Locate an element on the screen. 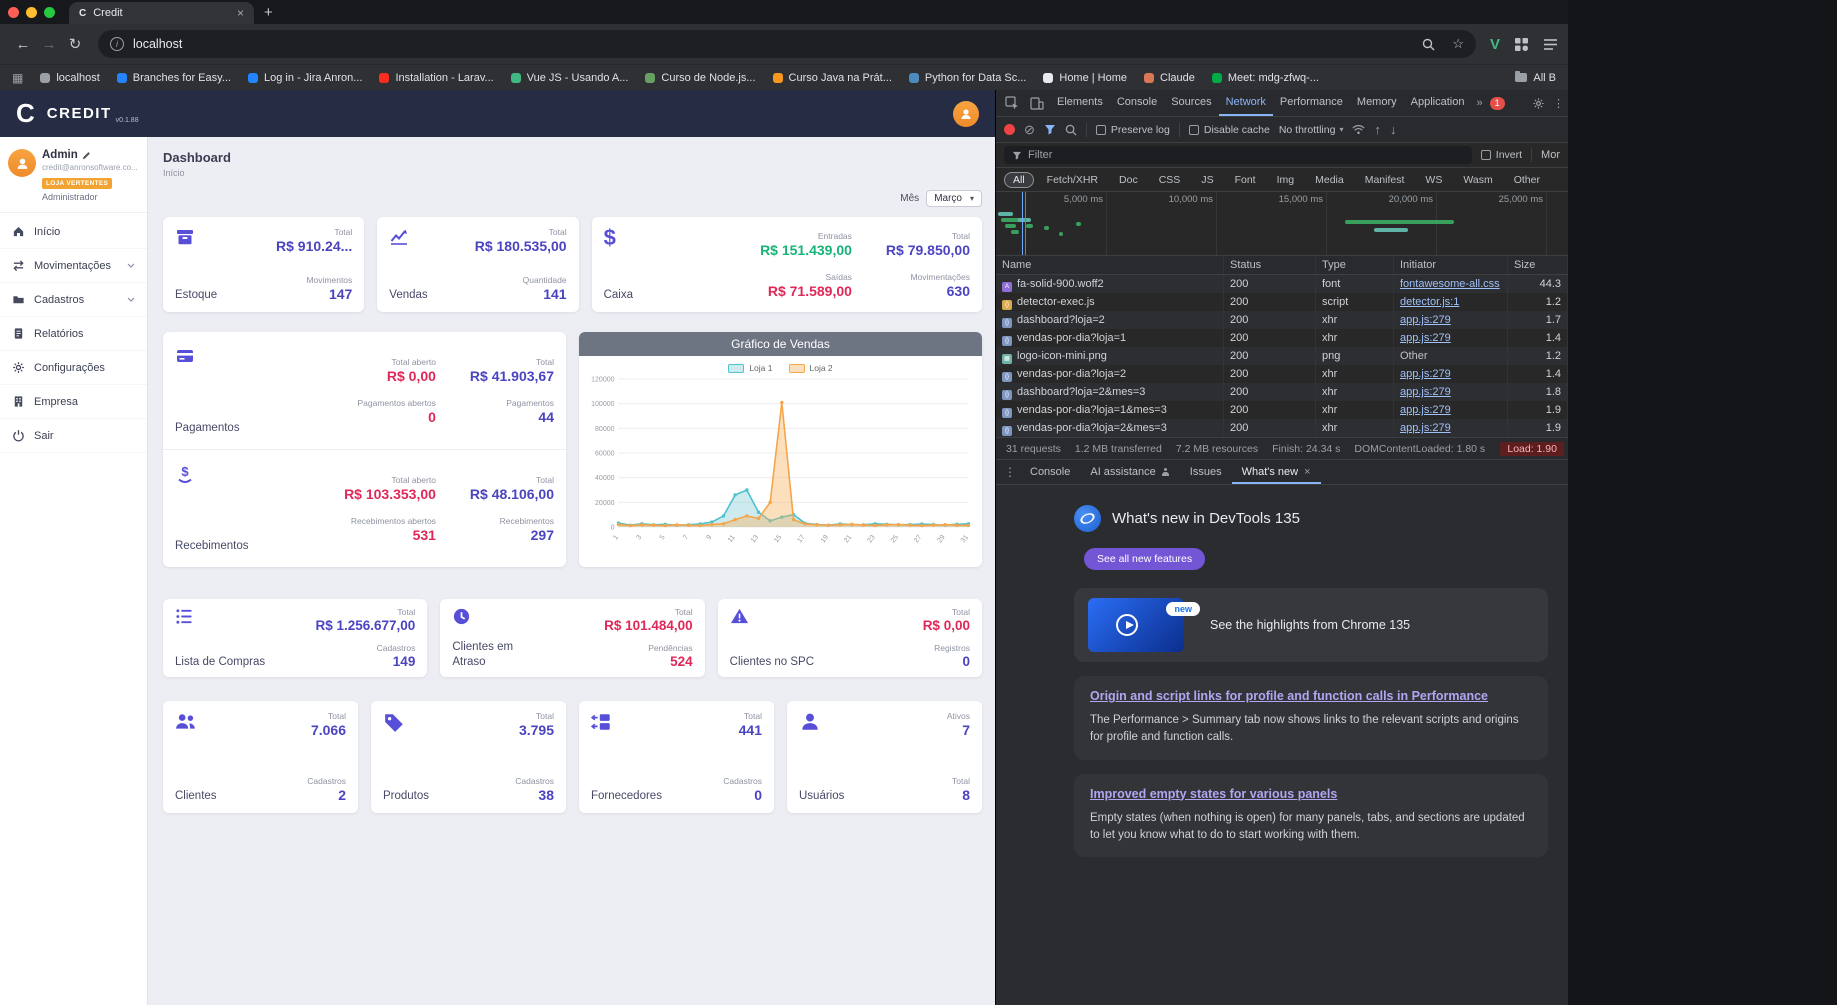  filter-chip-all: All is located at coordinates (1019, 179).